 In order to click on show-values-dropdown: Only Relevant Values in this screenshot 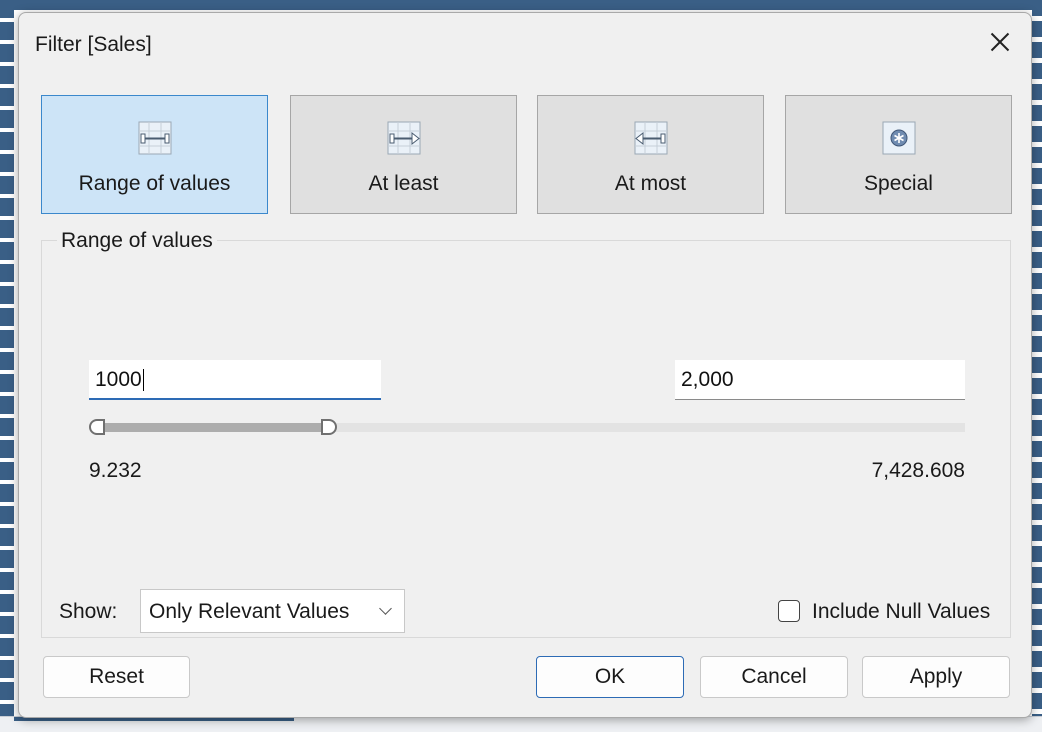, I will do `click(272, 611)`.